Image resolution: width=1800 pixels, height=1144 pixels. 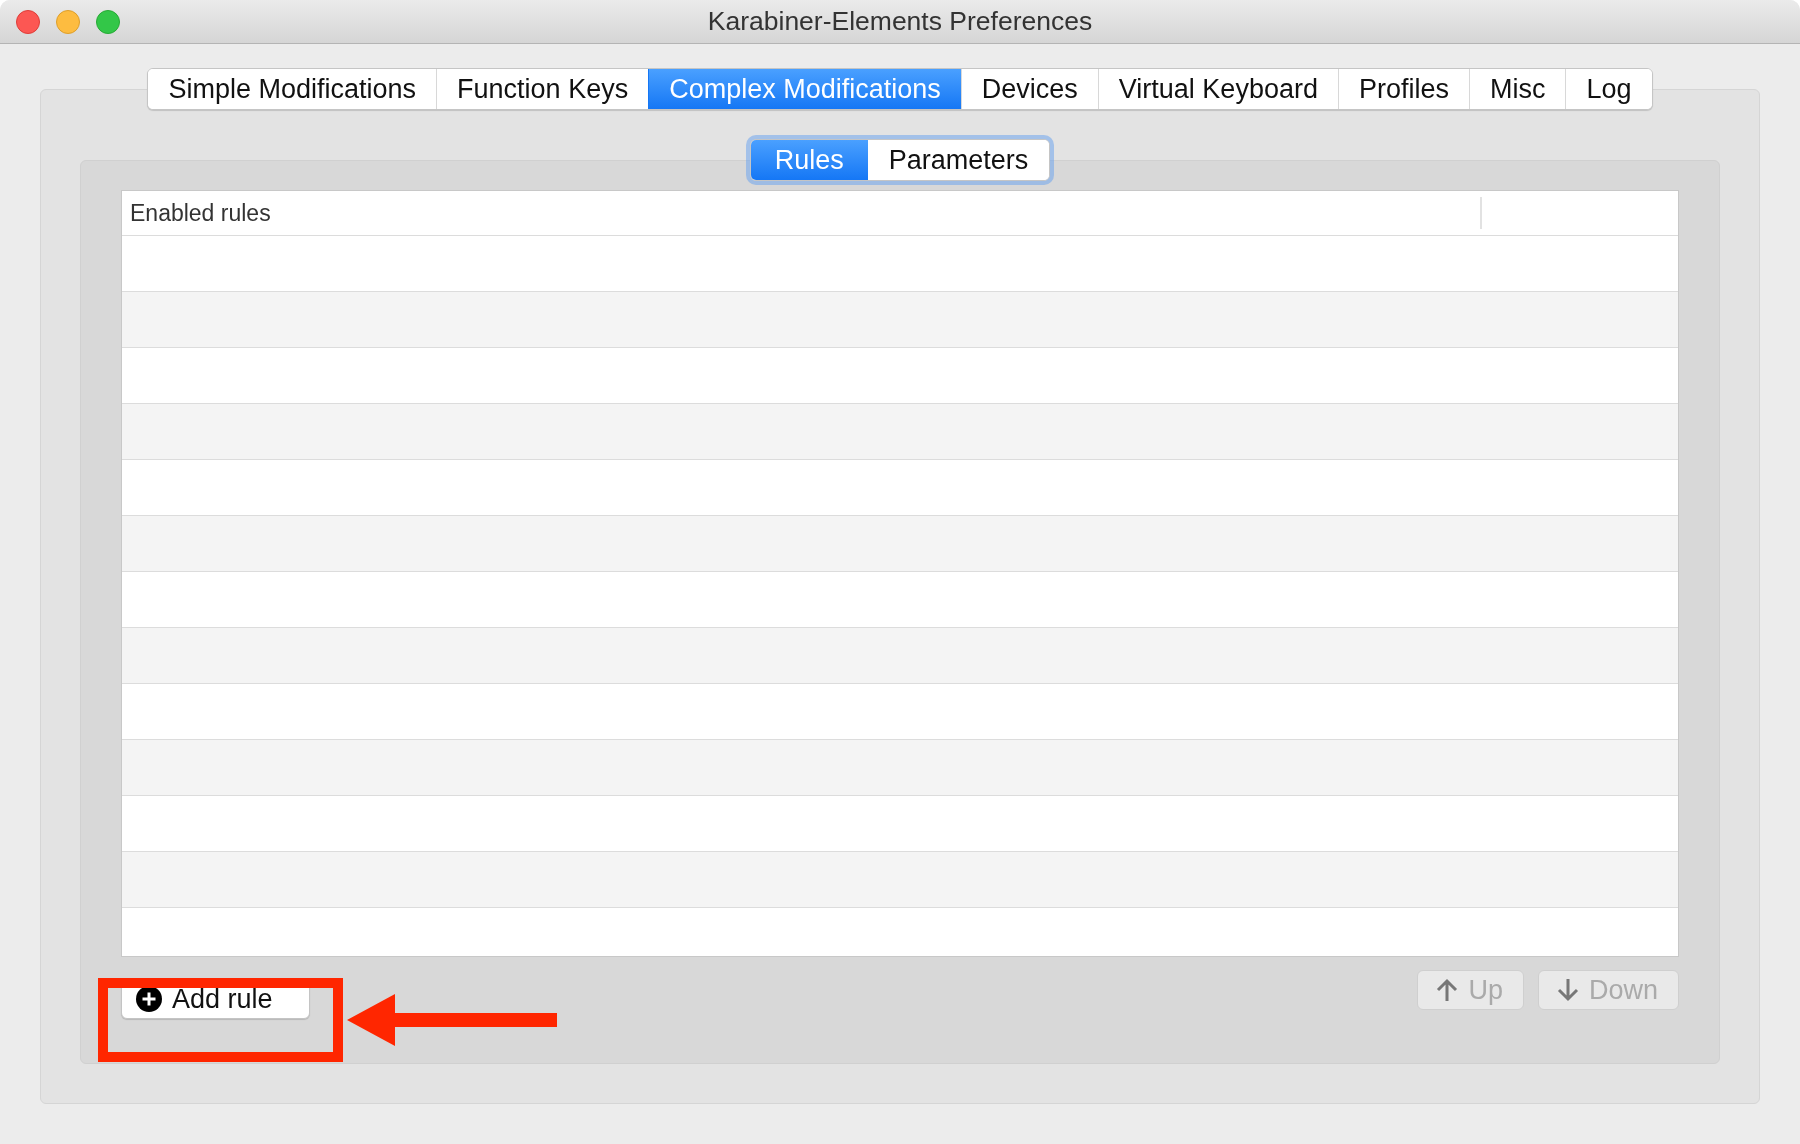 What do you see at coordinates (900, 21) in the screenshot?
I see `window-title: Karabiner-Elements Preferences` at bounding box center [900, 21].